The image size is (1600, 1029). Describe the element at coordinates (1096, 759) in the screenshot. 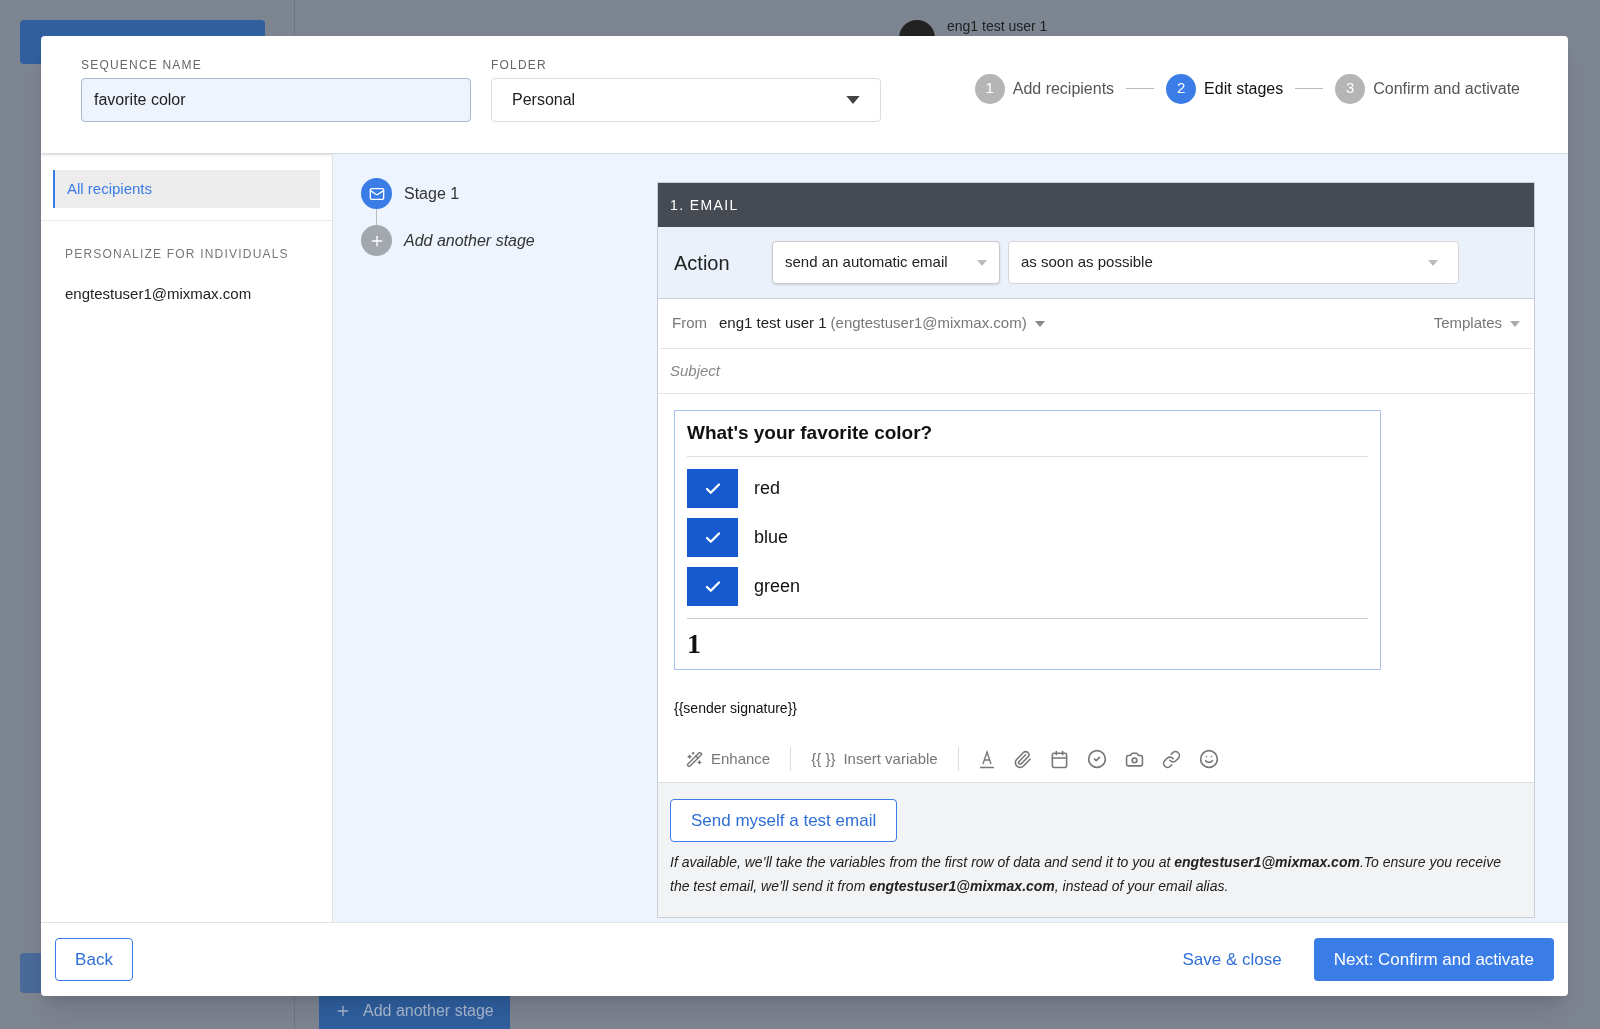

I see `checkmark-circle-icon` at that location.